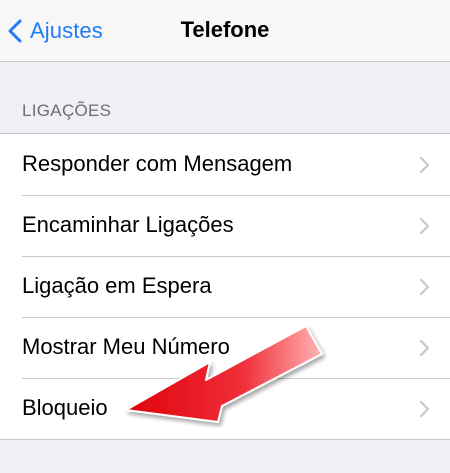  What do you see at coordinates (225, 408) in the screenshot?
I see `row-bloqueio: Bloqueio` at bounding box center [225, 408].